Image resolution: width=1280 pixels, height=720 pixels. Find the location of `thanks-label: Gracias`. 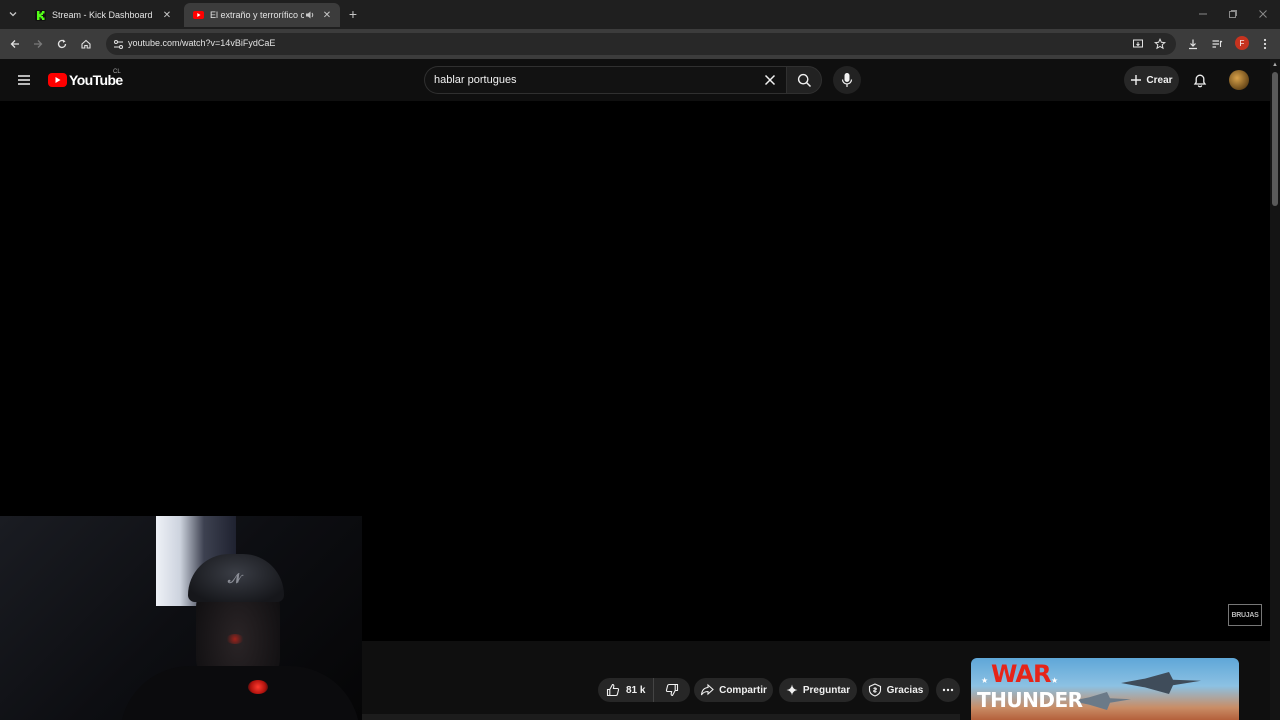

thanks-label: Gracias is located at coordinates (905, 690).